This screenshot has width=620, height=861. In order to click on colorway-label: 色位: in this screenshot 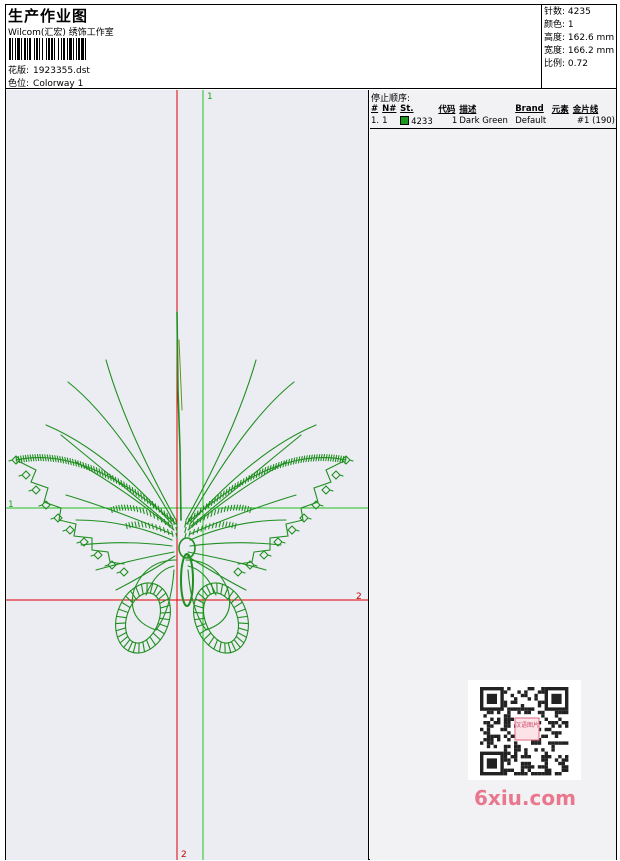, I will do `click(19, 84)`.